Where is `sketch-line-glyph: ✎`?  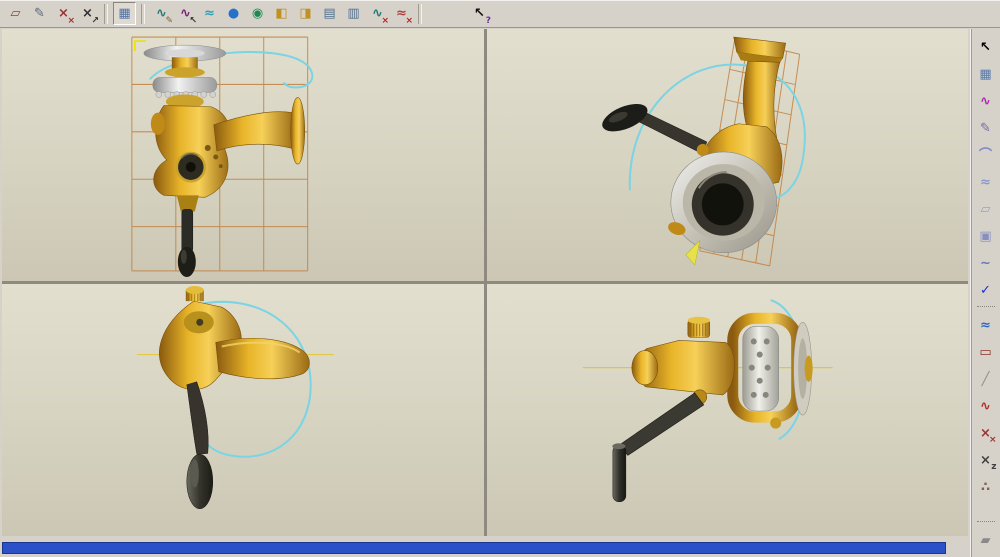 sketch-line-glyph: ✎ is located at coordinates (39, 13).